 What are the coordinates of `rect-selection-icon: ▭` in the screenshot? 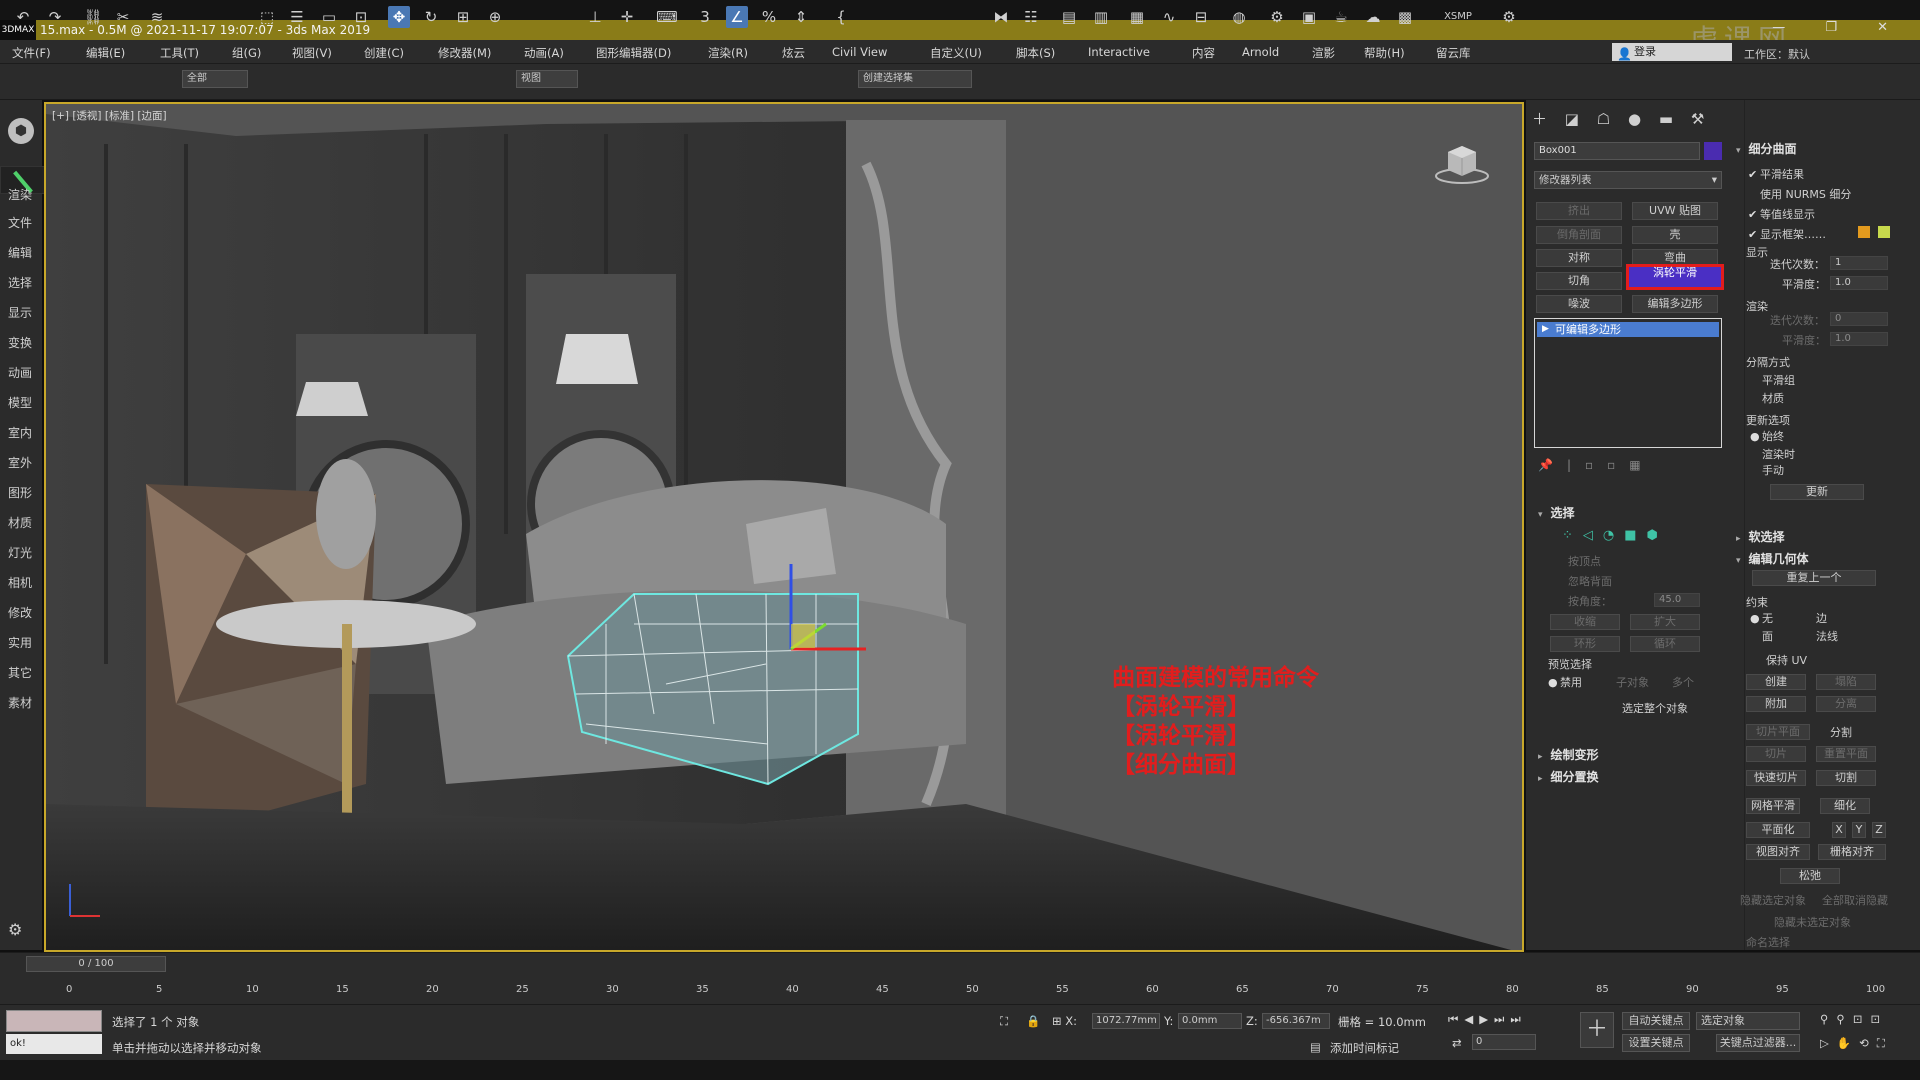 It's located at (329, 17).